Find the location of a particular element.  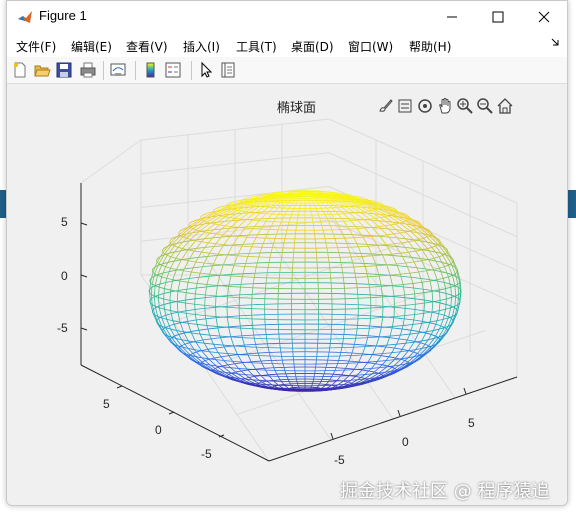

minimize-button is located at coordinates (452, 16).